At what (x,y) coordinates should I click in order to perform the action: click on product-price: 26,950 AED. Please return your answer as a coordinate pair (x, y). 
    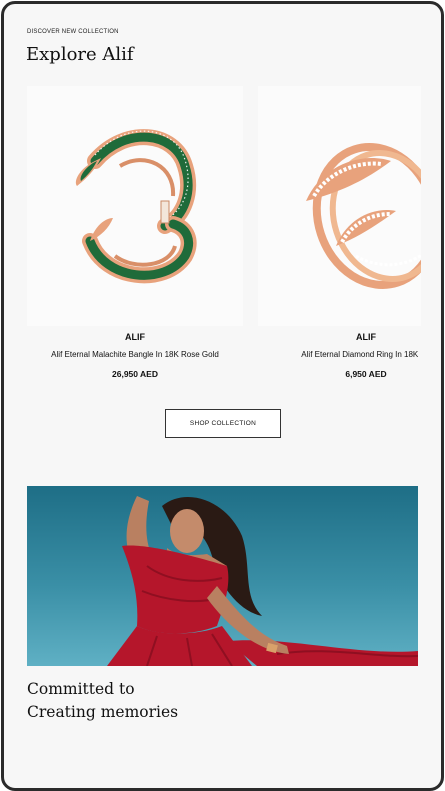
    Looking at the image, I should click on (135, 374).